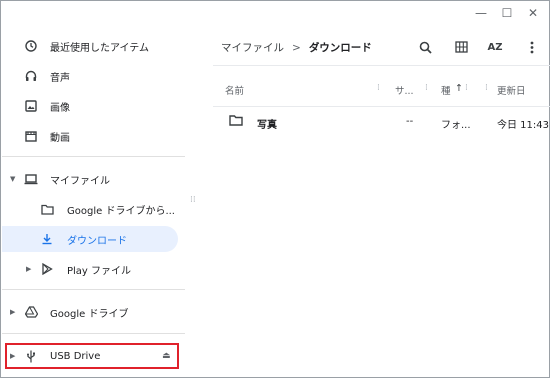 This screenshot has height=378, width=550. Describe the element at coordinates (193, 202) in the screenshot. I see `sidebar-resize-handle: ⁞⁞` at that location.